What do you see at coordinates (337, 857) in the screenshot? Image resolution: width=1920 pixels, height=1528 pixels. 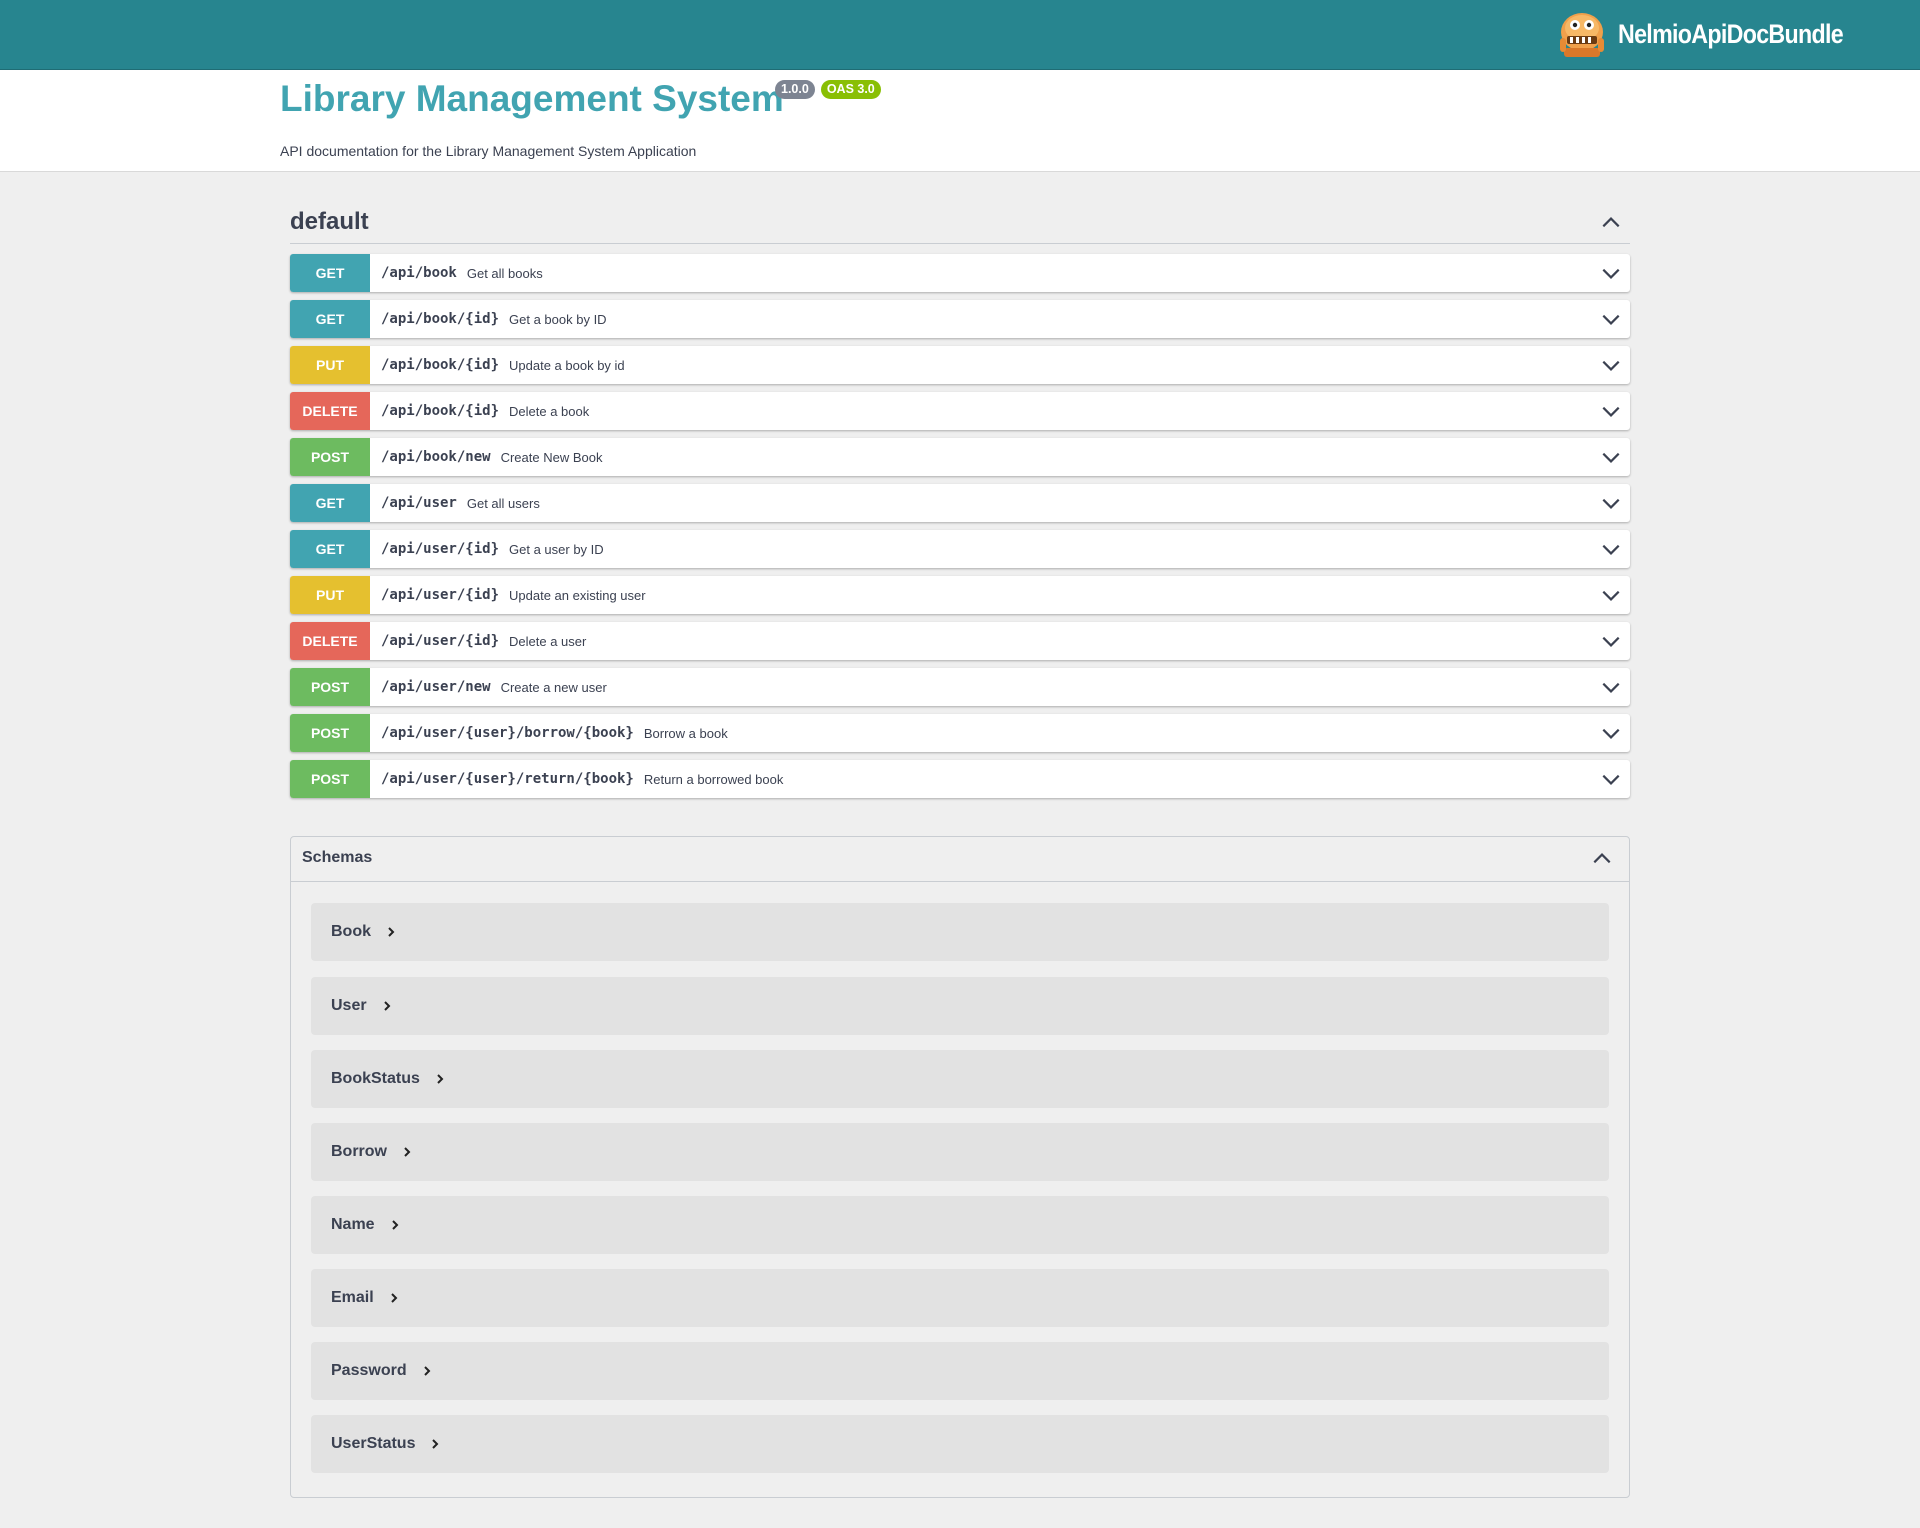 I see `schemas-title: Schemas` at bounding box center [337, 857].